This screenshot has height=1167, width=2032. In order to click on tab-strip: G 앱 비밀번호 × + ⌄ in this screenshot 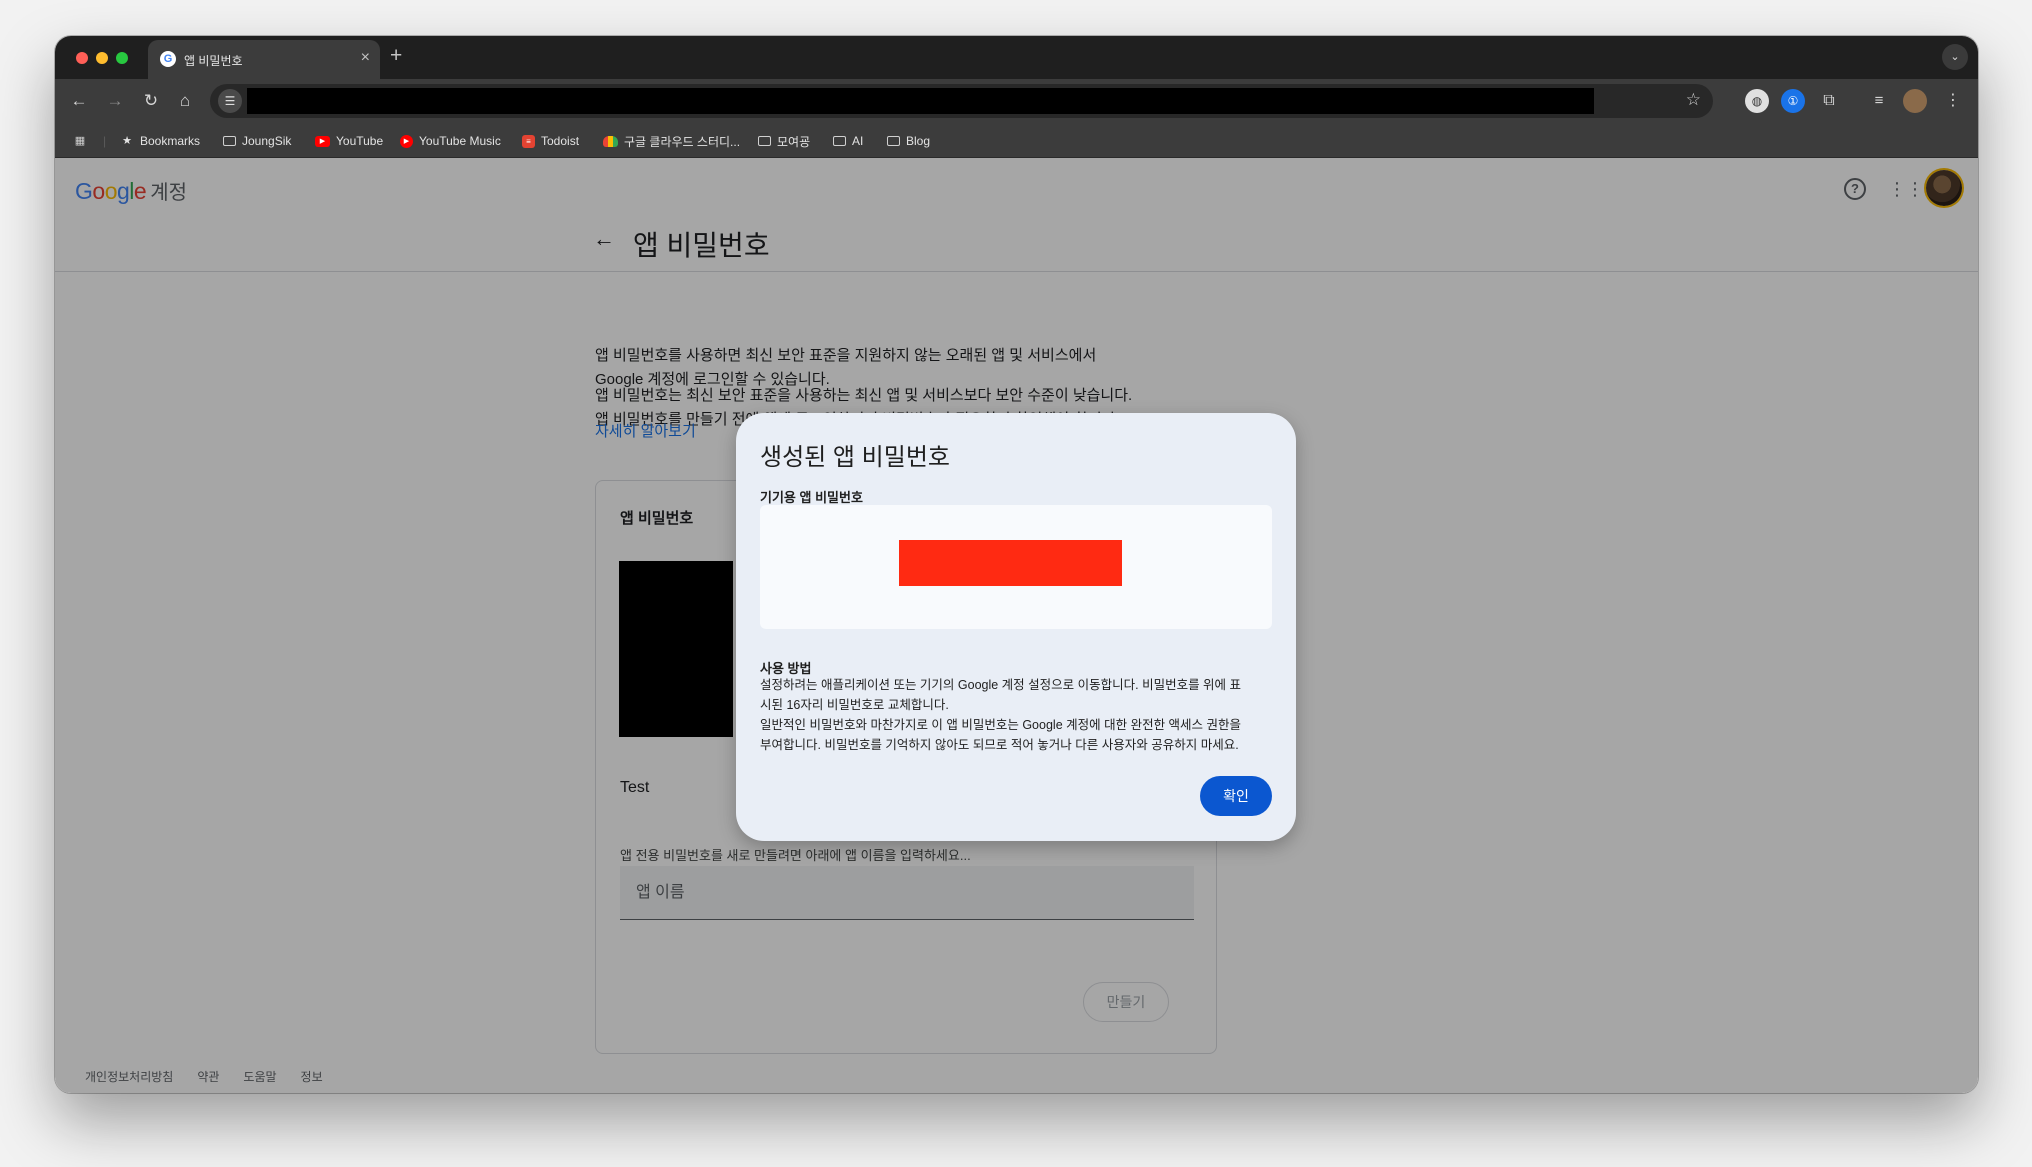, I will do `click(1016, 57)`.